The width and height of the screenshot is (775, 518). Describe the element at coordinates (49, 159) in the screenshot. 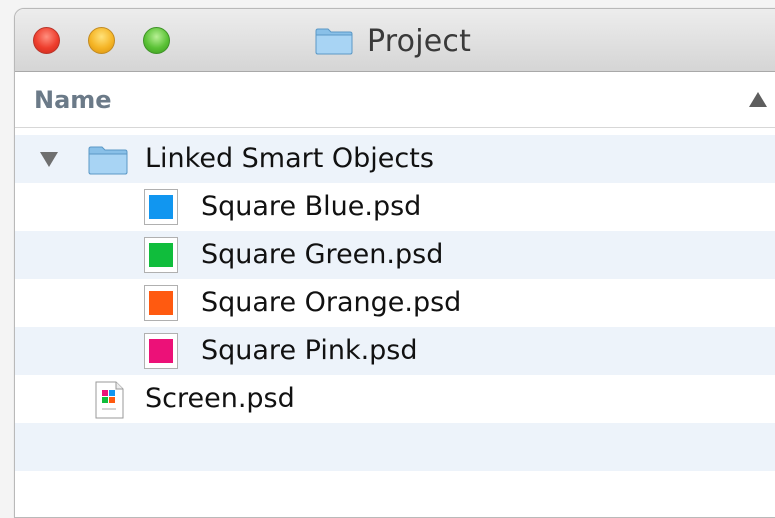

I see `disclosure-triangle-icon` at that location.